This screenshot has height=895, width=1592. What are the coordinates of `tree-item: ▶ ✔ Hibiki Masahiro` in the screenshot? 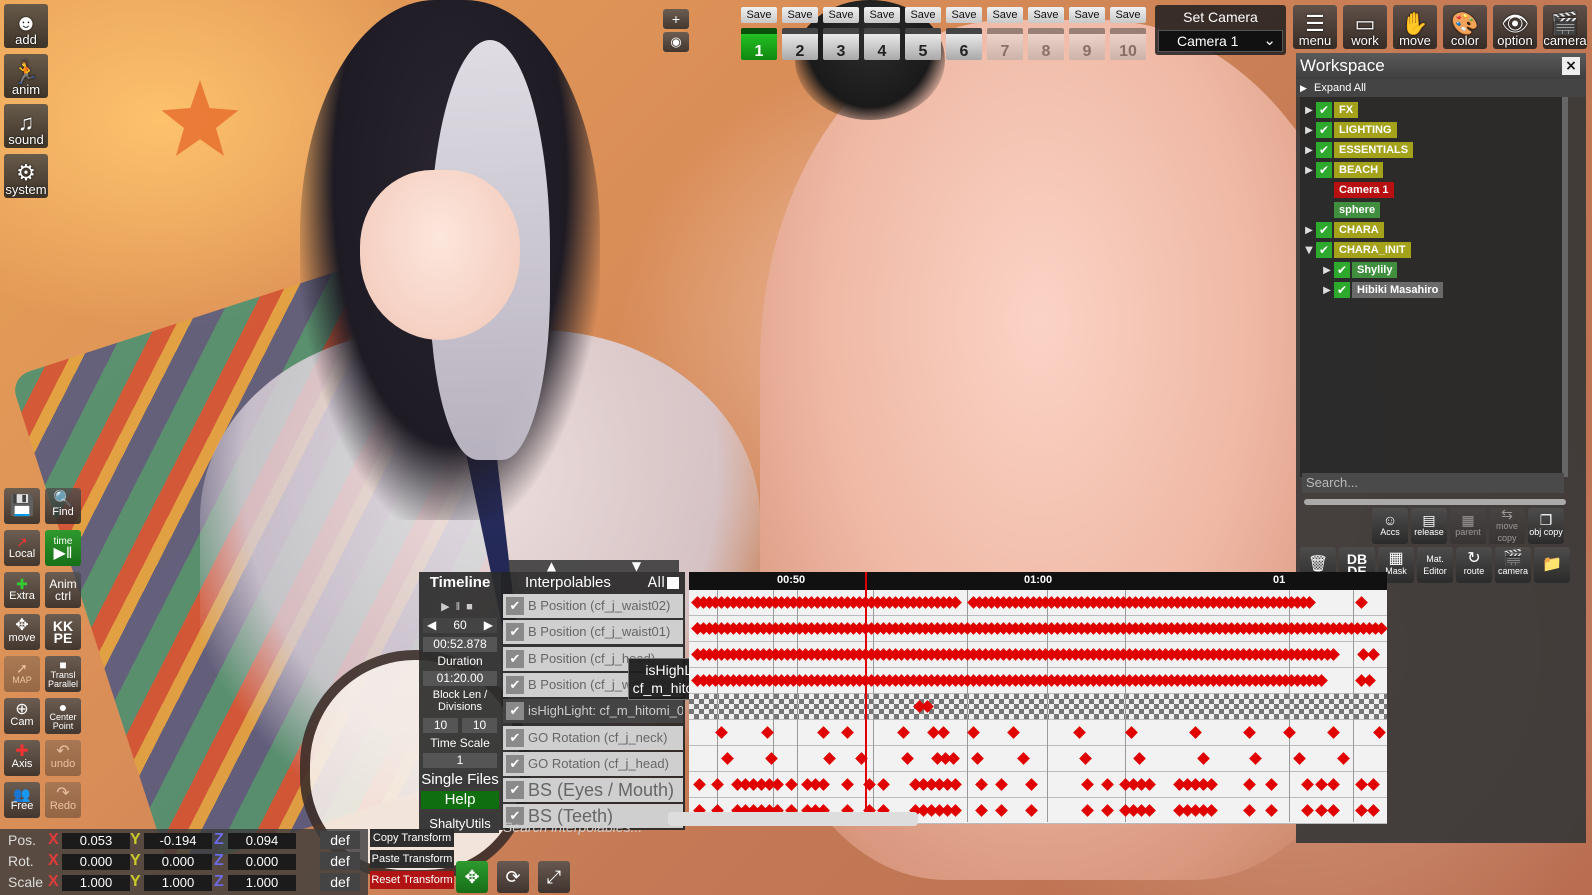 It's located at (1382, 290).